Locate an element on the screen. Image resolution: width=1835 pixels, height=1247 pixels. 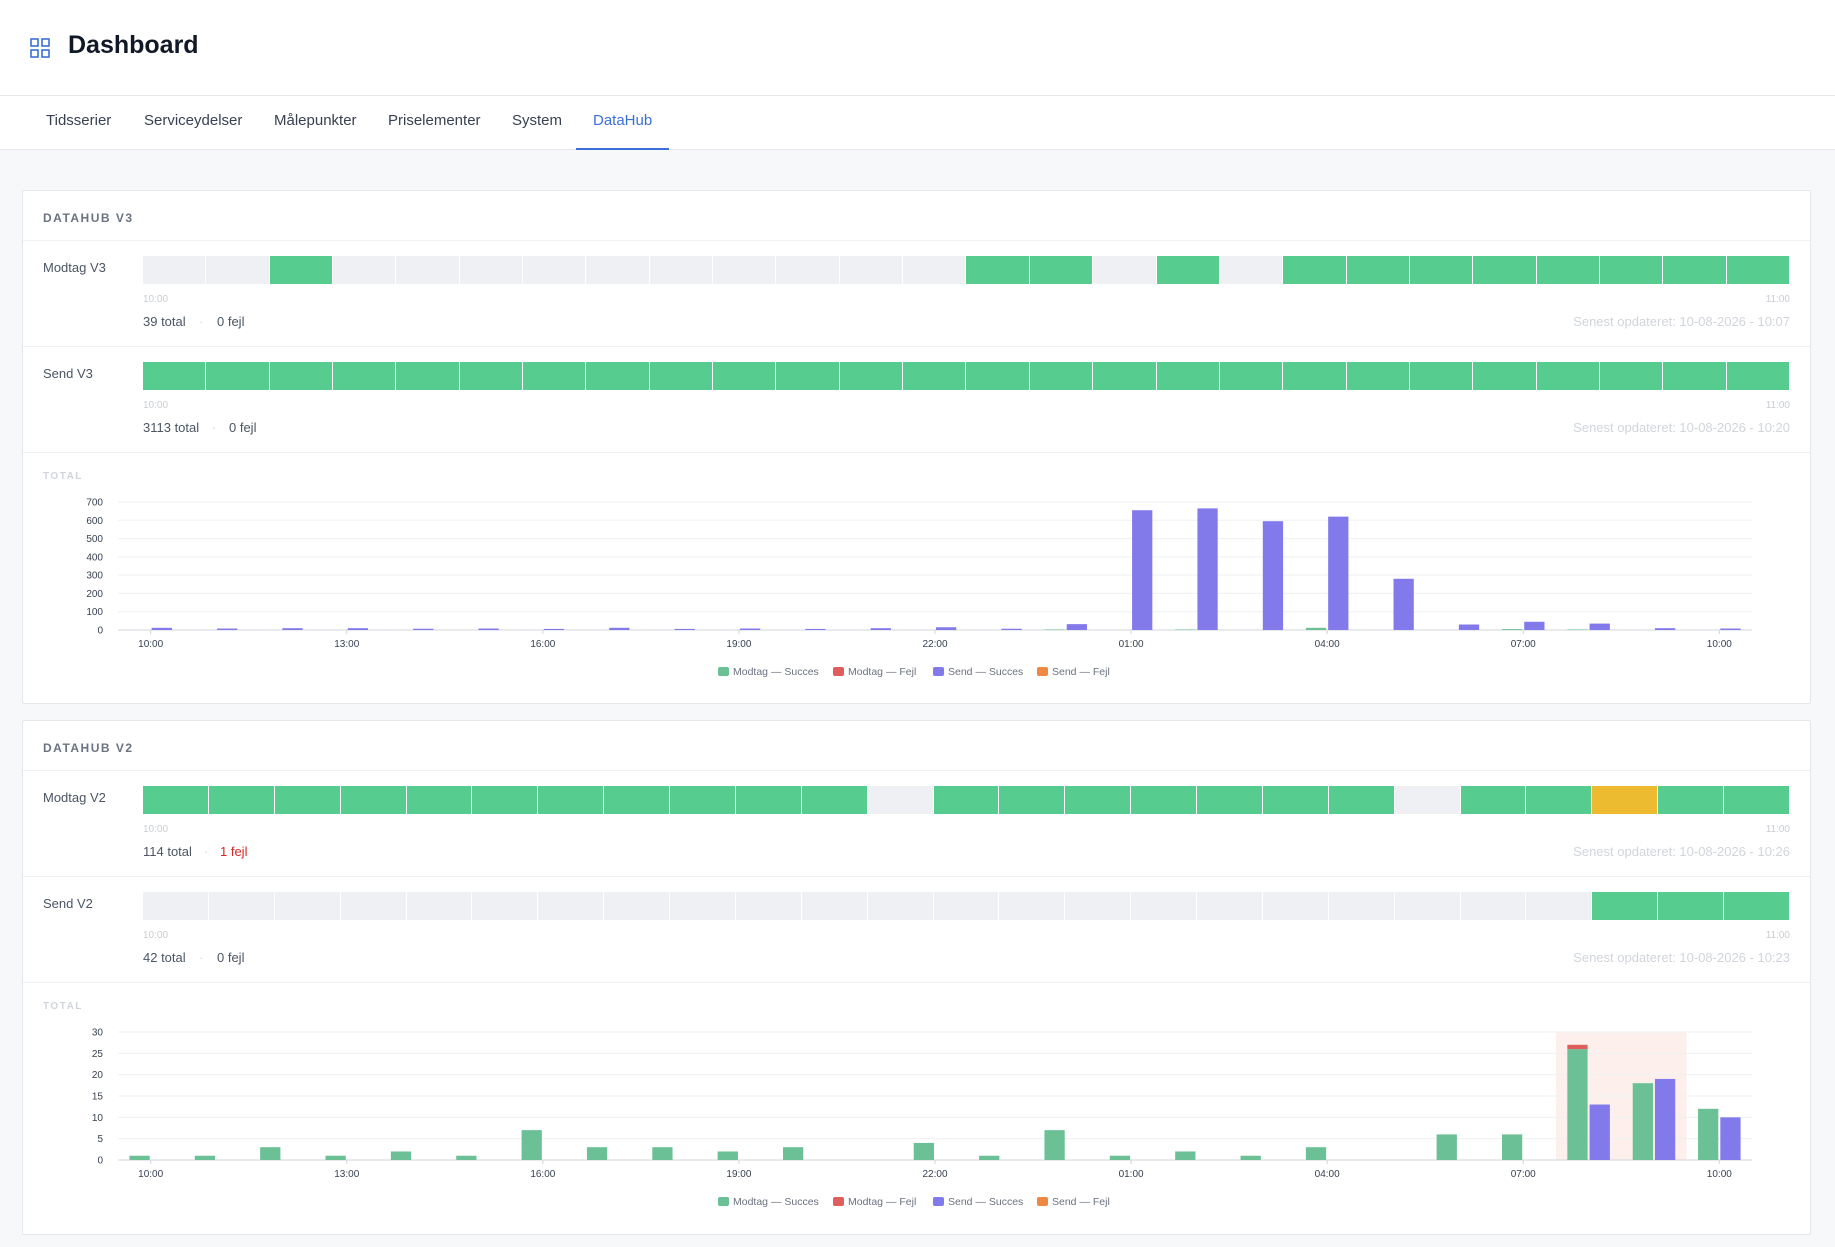
y-tick-label: 300 is located at coordinates (94, 576).